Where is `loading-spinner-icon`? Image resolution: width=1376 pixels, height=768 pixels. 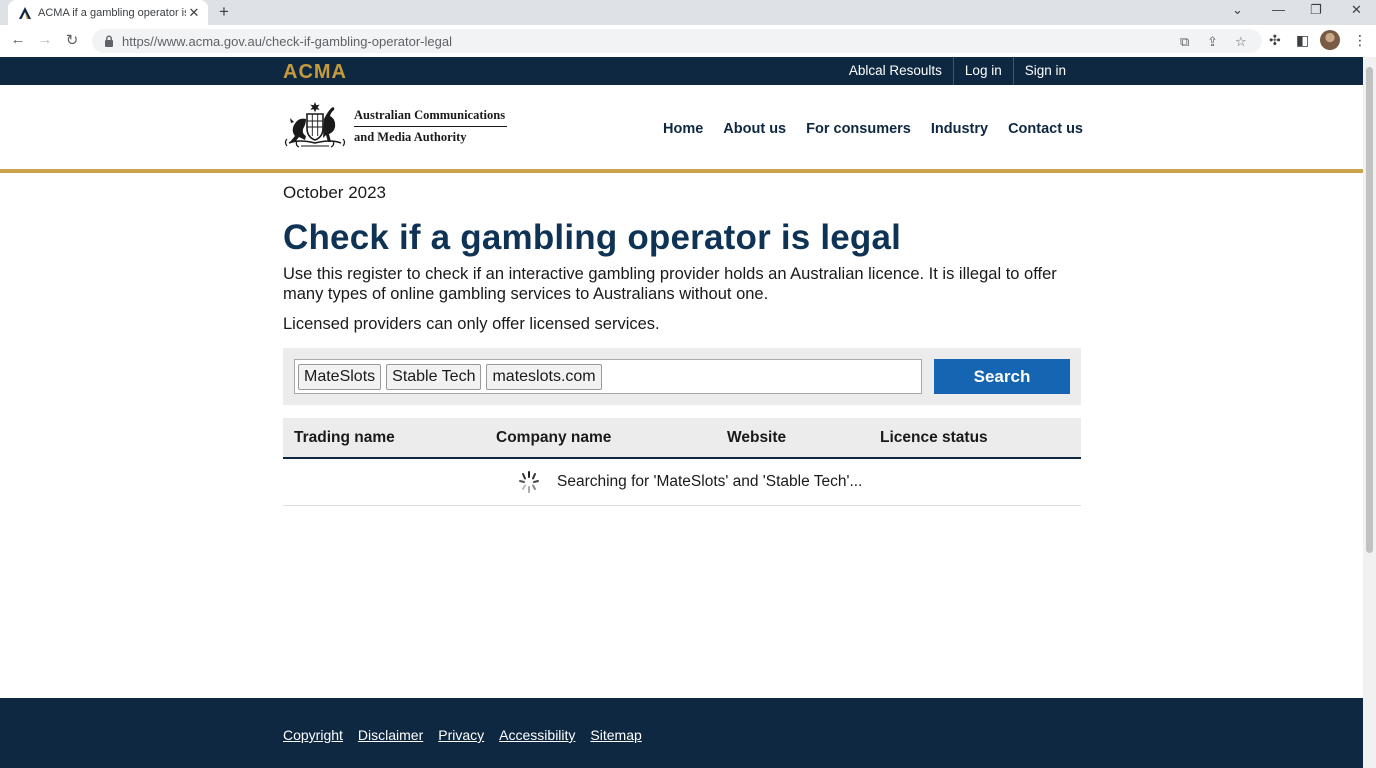
loading-spinner-icon is located at coordinates (529, 482).